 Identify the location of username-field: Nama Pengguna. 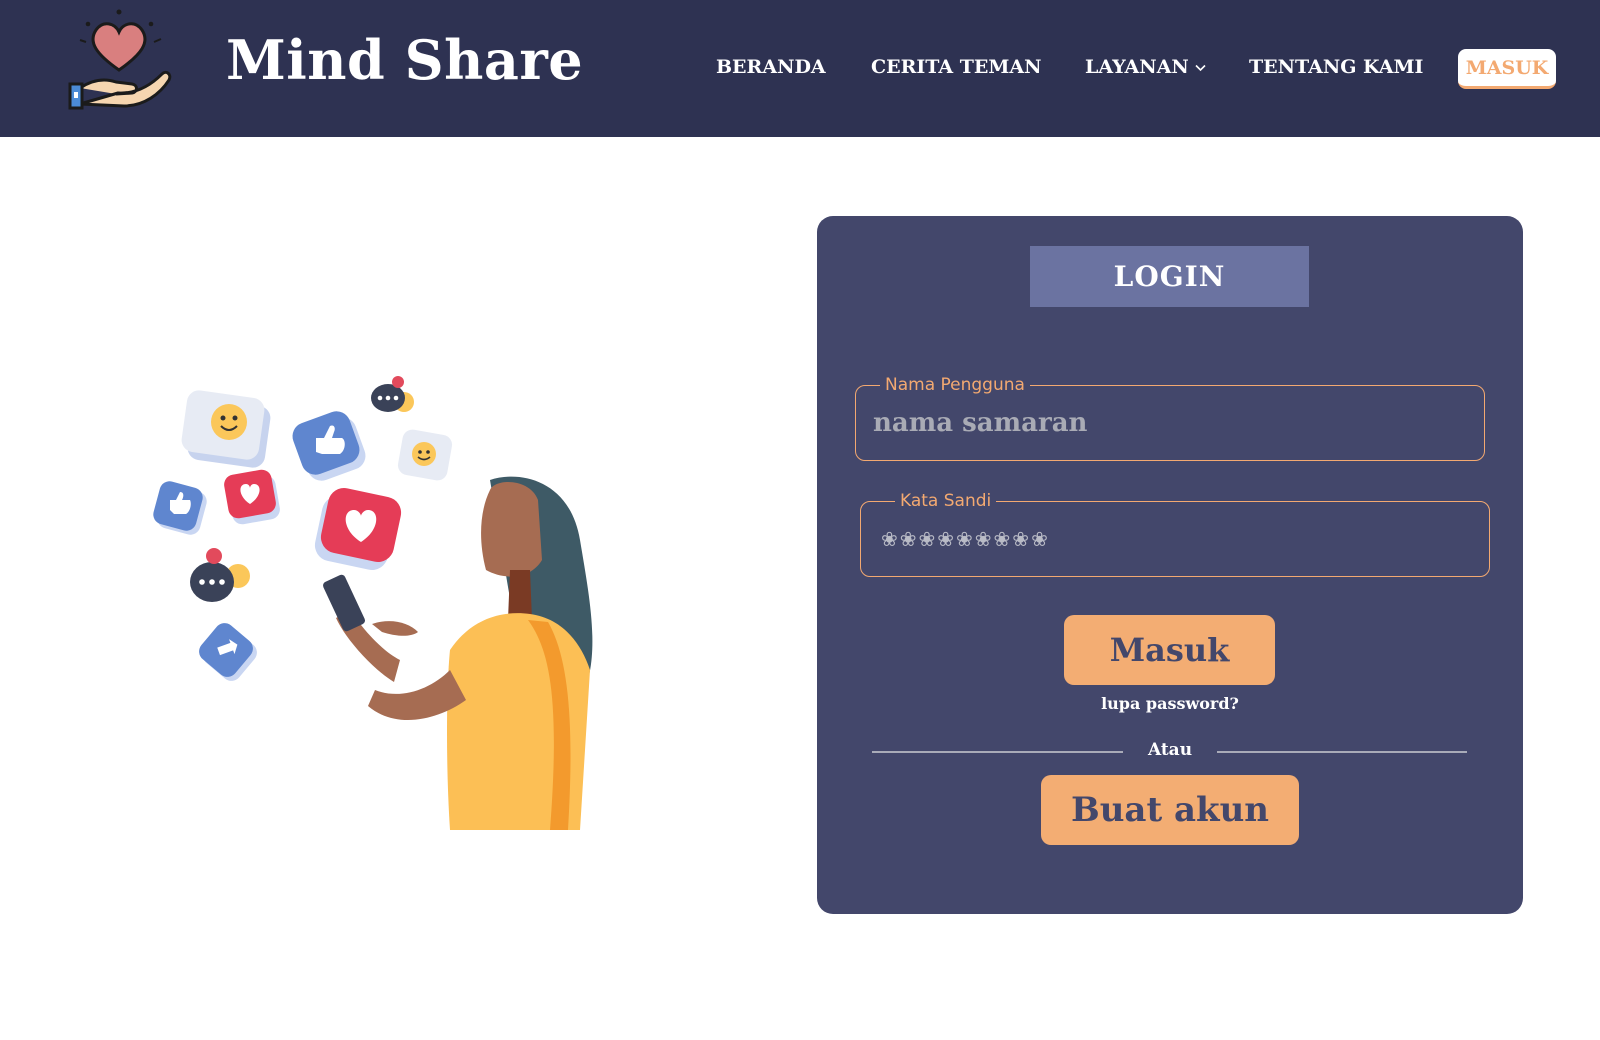
(1170, 417).